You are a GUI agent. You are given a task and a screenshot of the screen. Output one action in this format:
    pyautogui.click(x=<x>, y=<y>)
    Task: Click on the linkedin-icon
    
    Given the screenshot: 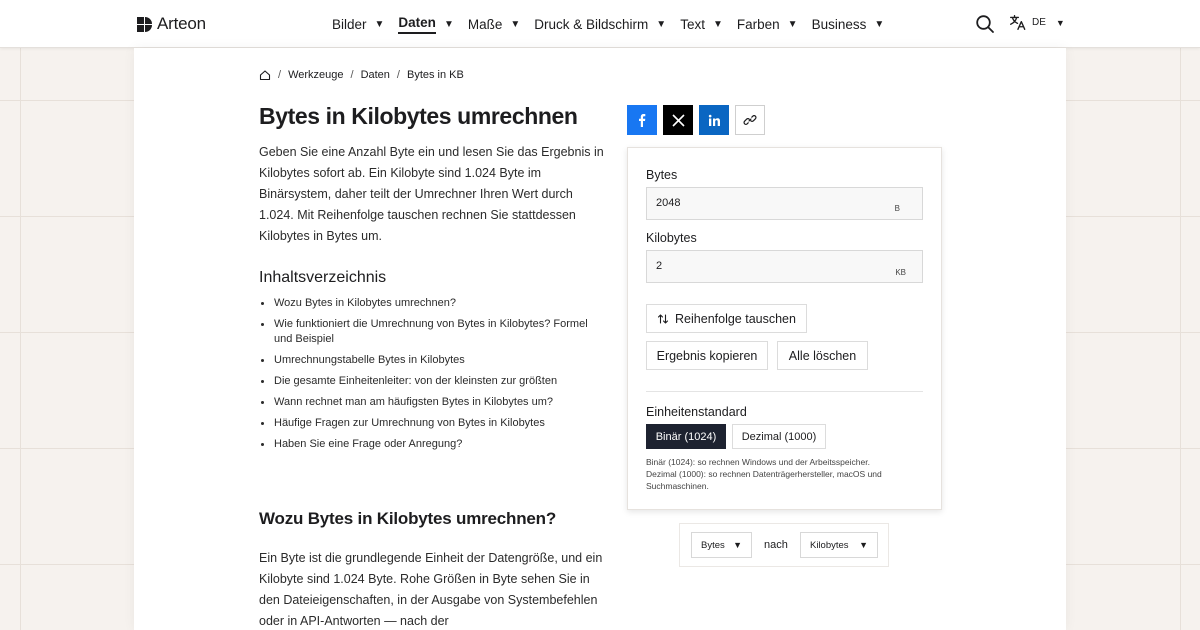 What is the action you would take?
    pyautogui.click(x=714, y=120)
    